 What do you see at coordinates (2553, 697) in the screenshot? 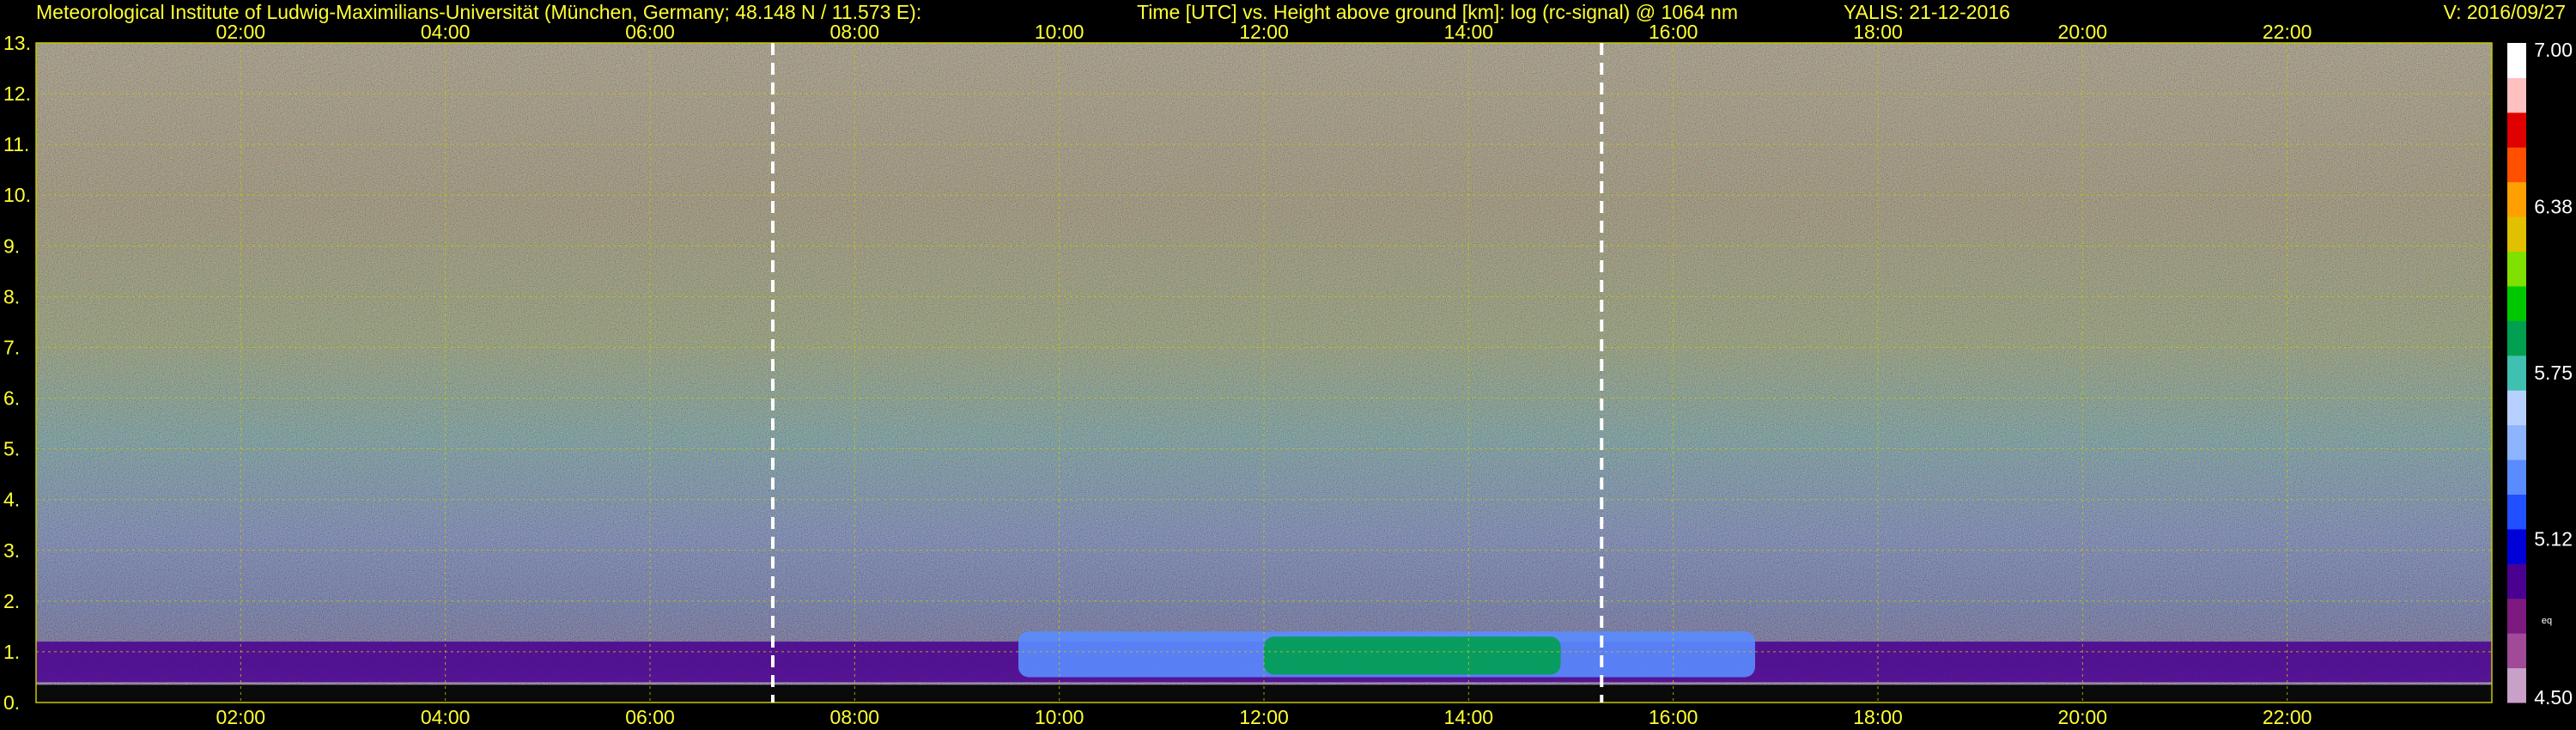
I see `colorbar-label: 4.50` at bounding box center [2553, 697].